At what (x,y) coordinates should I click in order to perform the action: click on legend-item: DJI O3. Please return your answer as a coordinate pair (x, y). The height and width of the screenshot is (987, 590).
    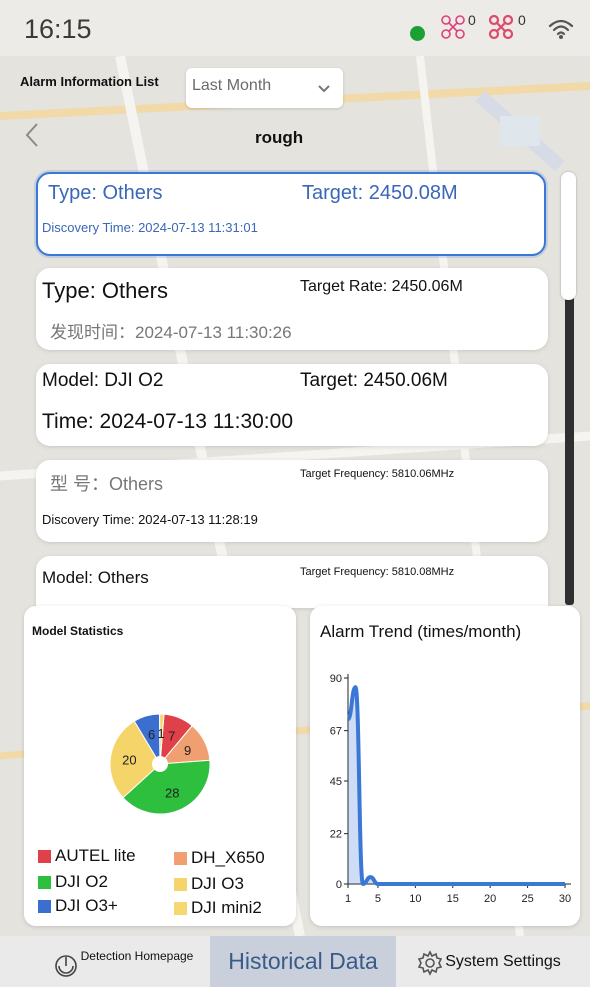
    Looking at the image, I should click on (209, 884).